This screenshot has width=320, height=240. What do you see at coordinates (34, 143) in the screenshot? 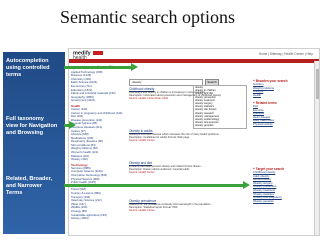
I see `annotation-panel` at bounding box center [34, 143].